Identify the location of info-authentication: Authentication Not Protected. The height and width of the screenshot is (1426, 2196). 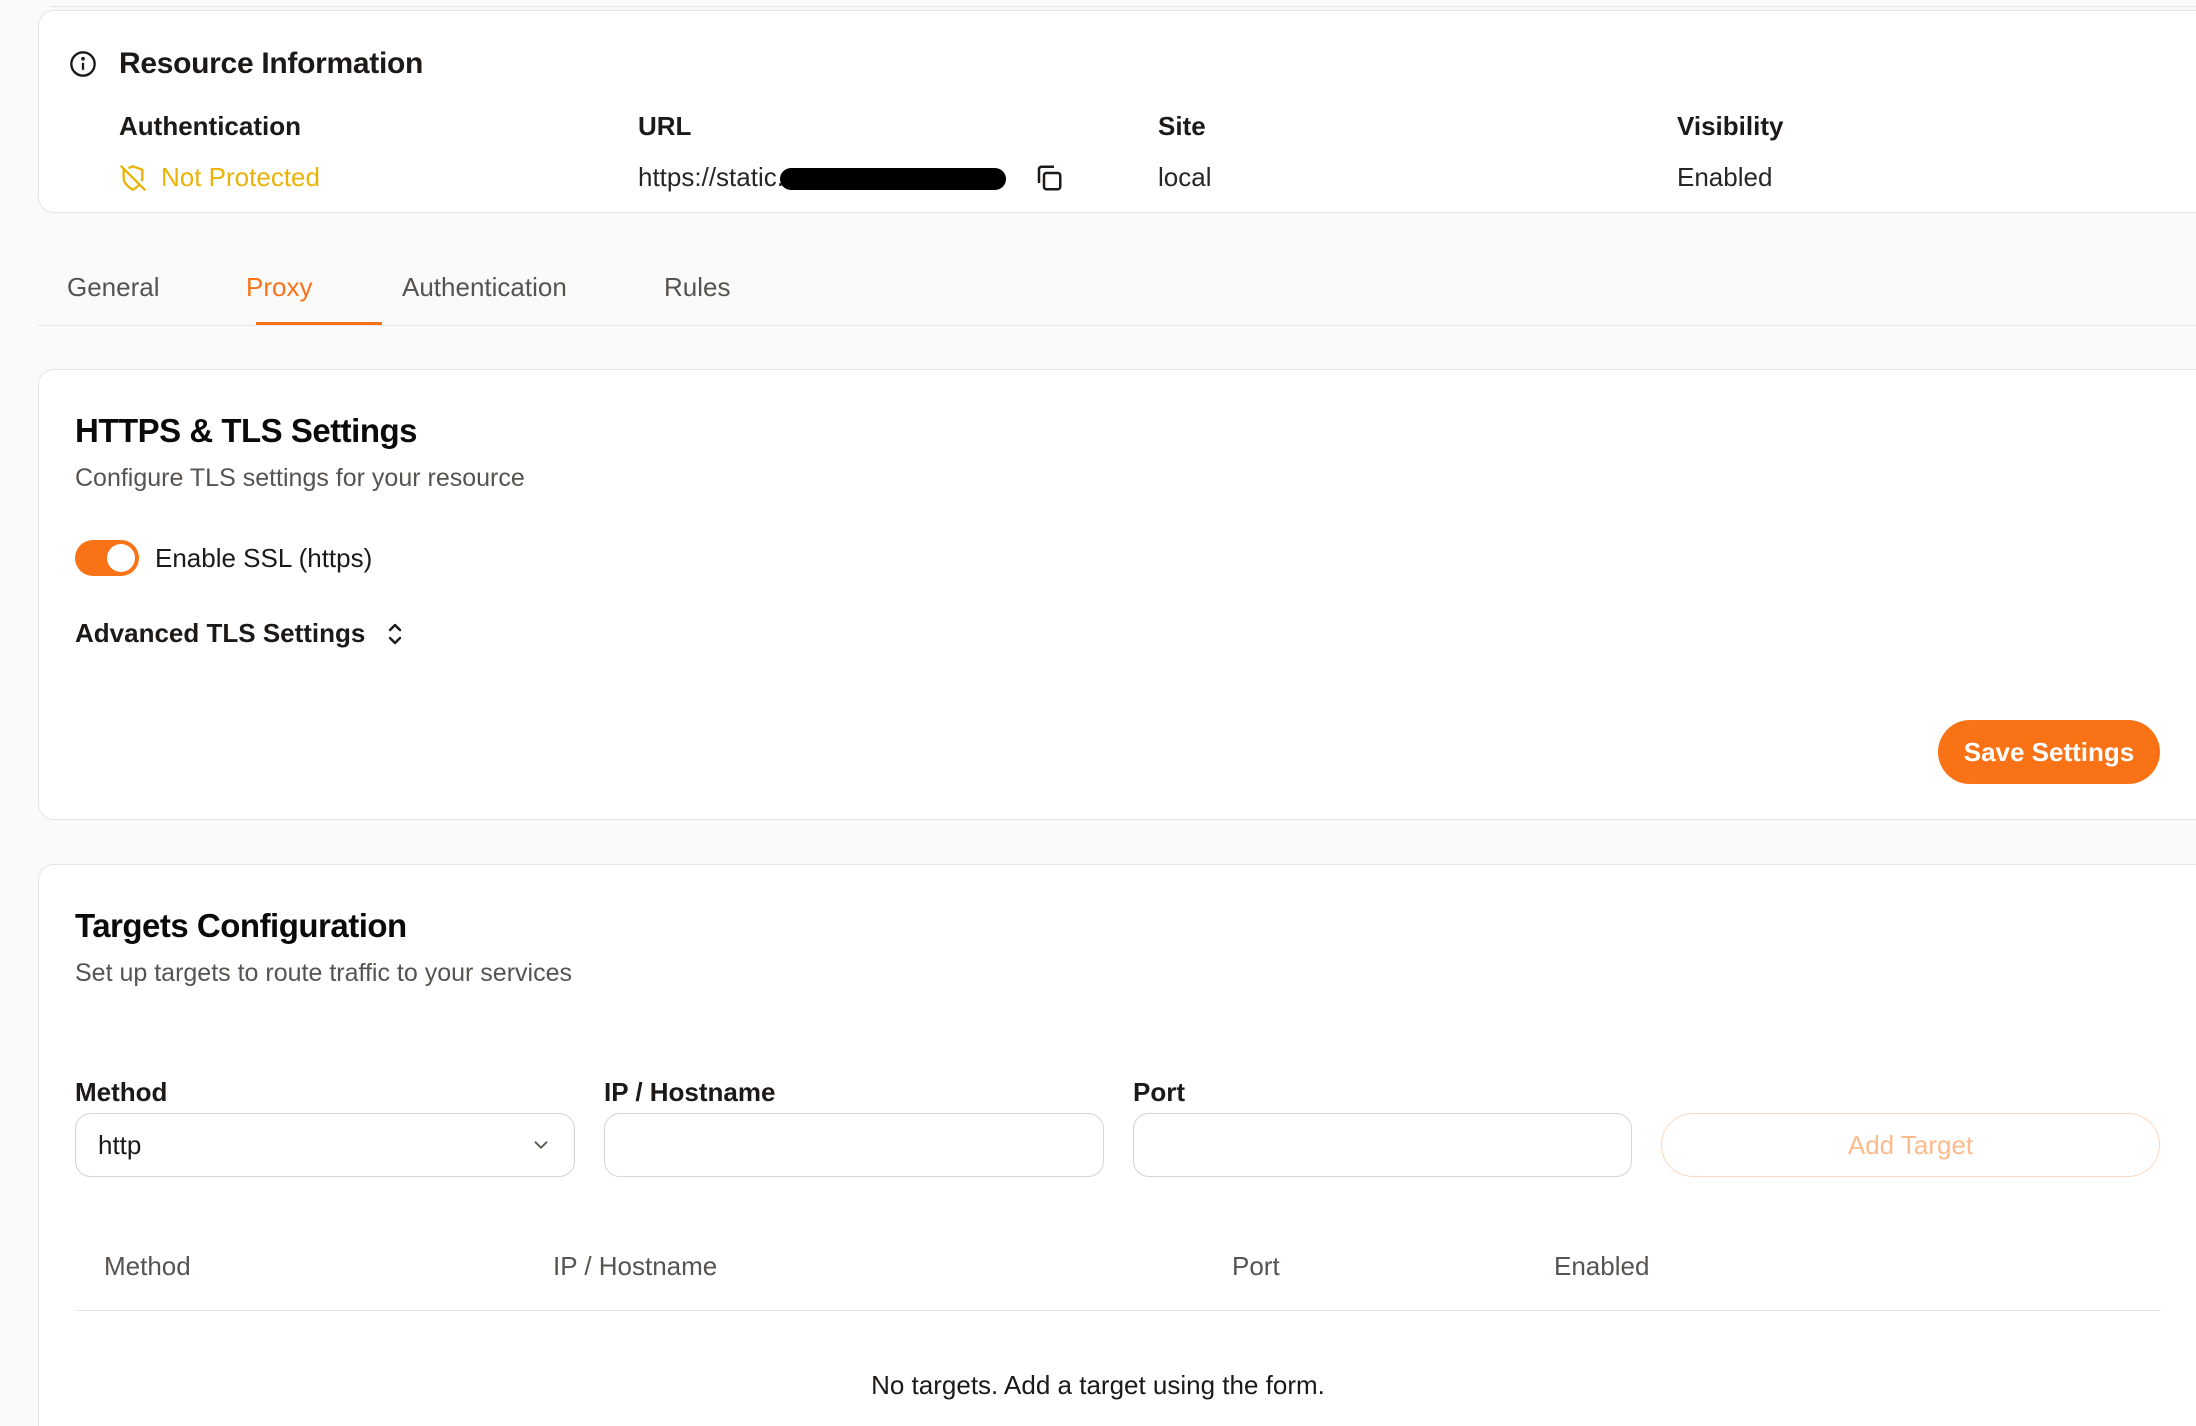
(219, 152).